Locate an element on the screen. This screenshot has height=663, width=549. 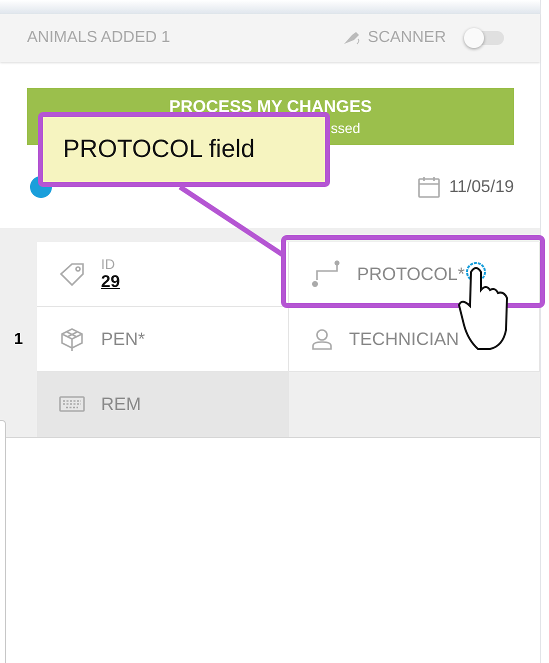
field-label: PEN* is located at coordinates (123, 339).